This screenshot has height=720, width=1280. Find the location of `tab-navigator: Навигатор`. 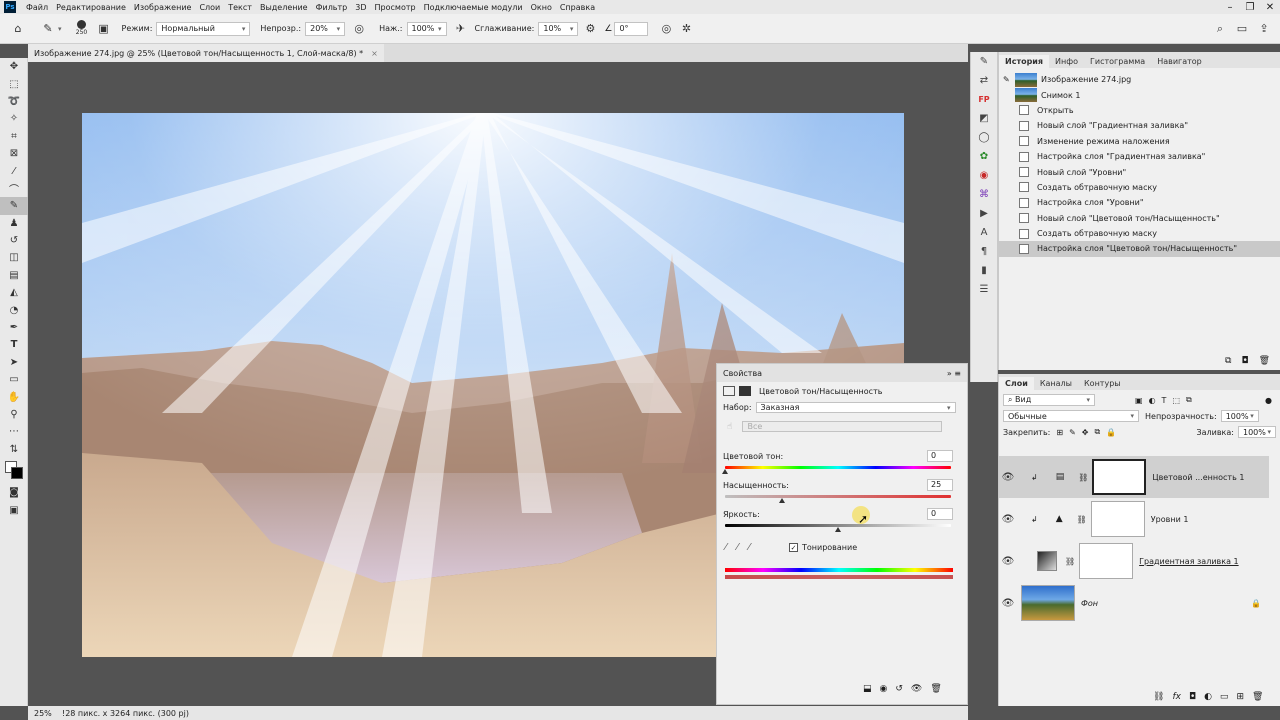

tab-navigator: Навигатор is located at coordinates (1179, 61).